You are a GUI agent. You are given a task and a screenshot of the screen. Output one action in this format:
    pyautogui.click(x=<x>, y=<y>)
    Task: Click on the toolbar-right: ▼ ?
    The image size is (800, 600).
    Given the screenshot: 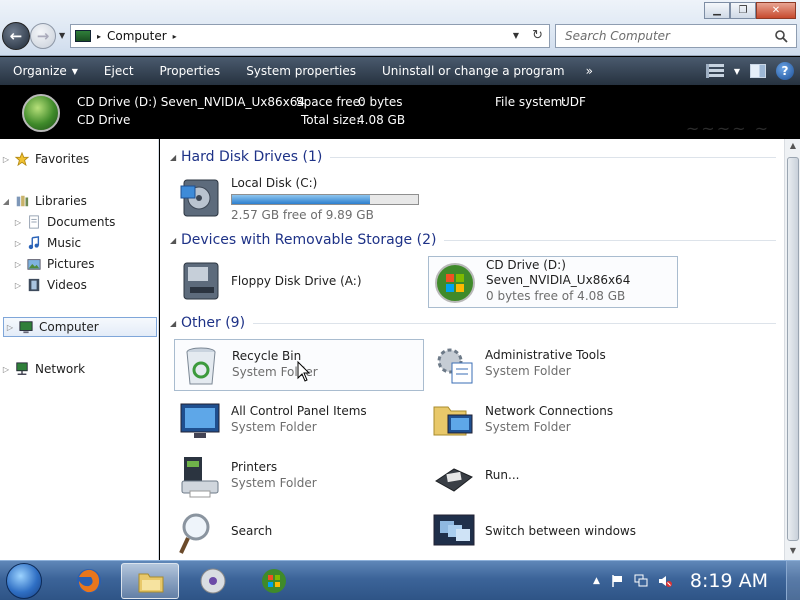 What is the action you would take?
    pyautogui.click(x=752, y=71)
    